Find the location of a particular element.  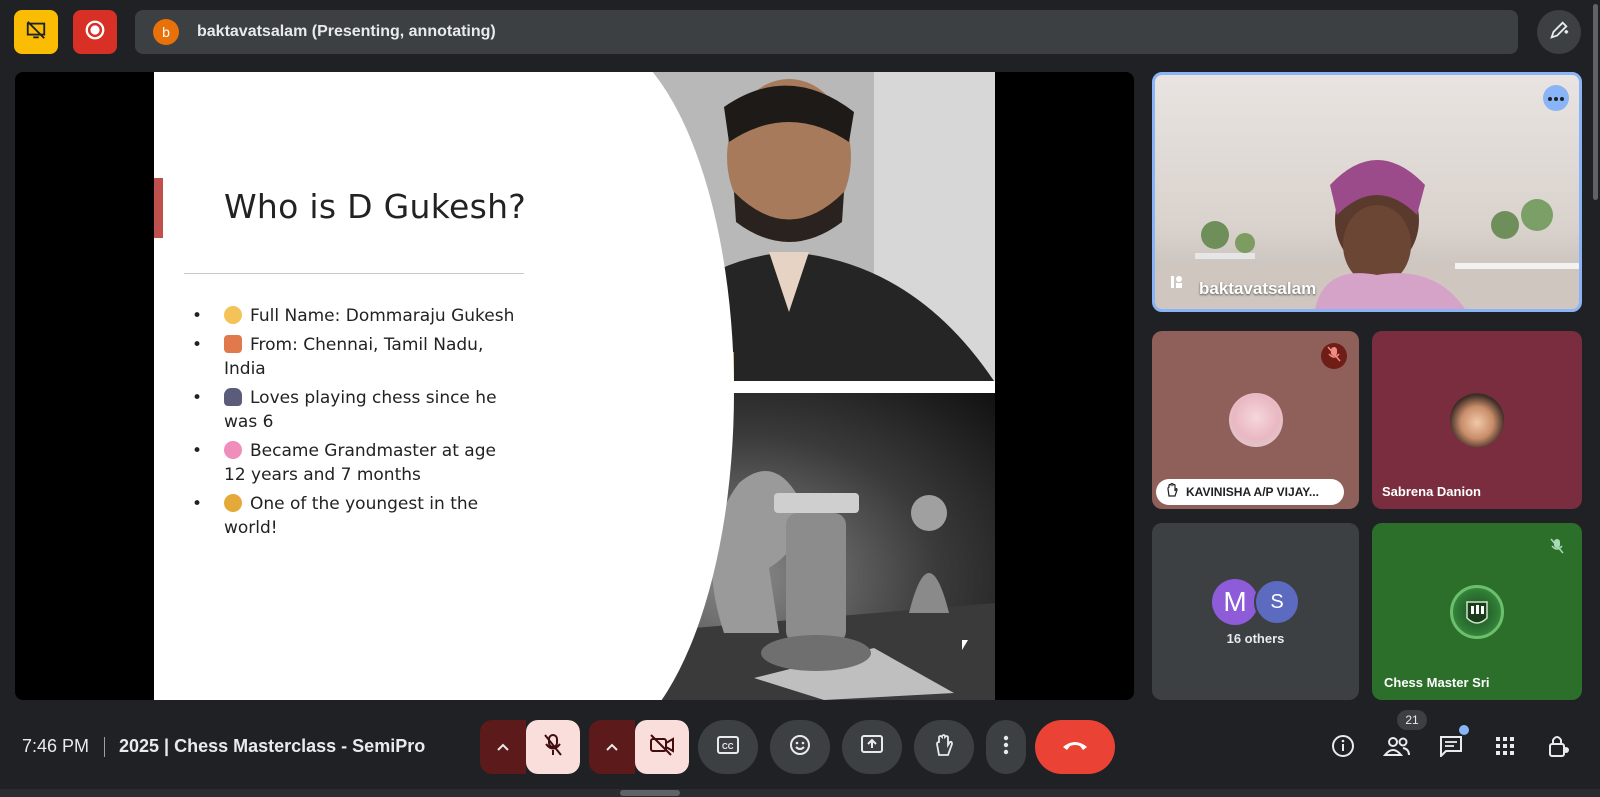

reactions-button is located at coordinates (800, 747).